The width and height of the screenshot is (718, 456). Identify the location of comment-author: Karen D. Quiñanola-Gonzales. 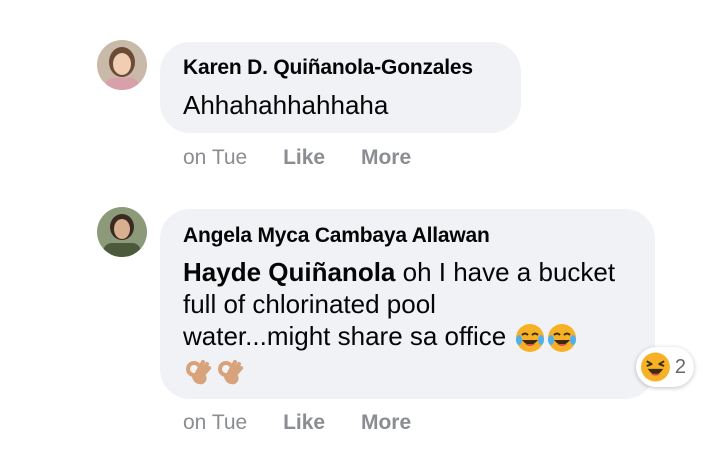
(328, 68).